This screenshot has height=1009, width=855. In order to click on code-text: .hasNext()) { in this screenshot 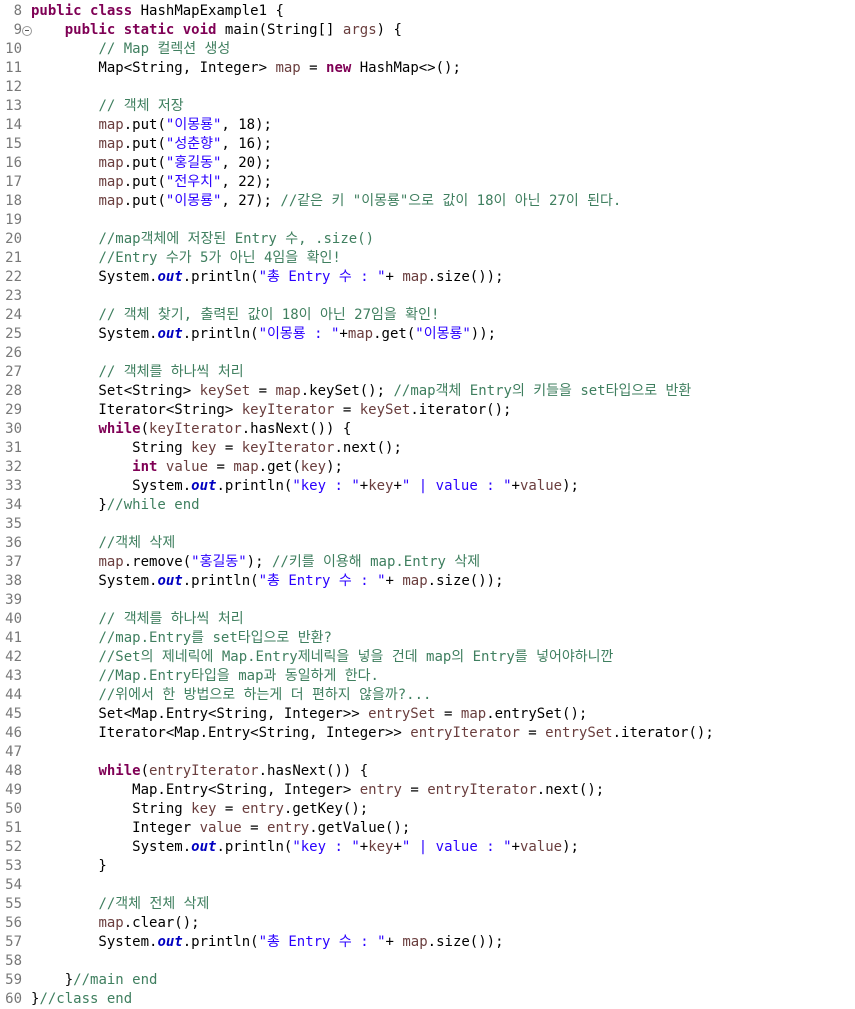, I will do `click(313, 771)`.